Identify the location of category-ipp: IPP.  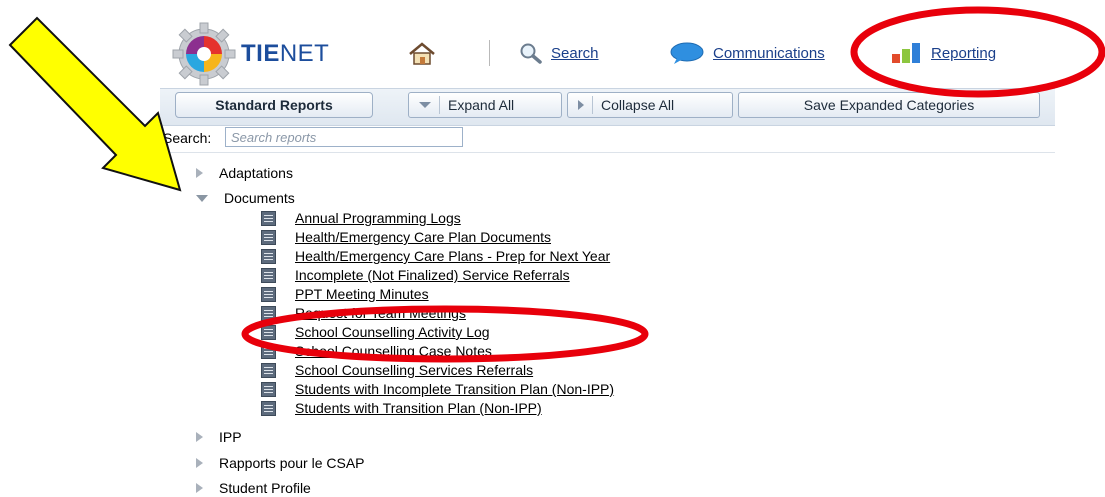
(219, 437).